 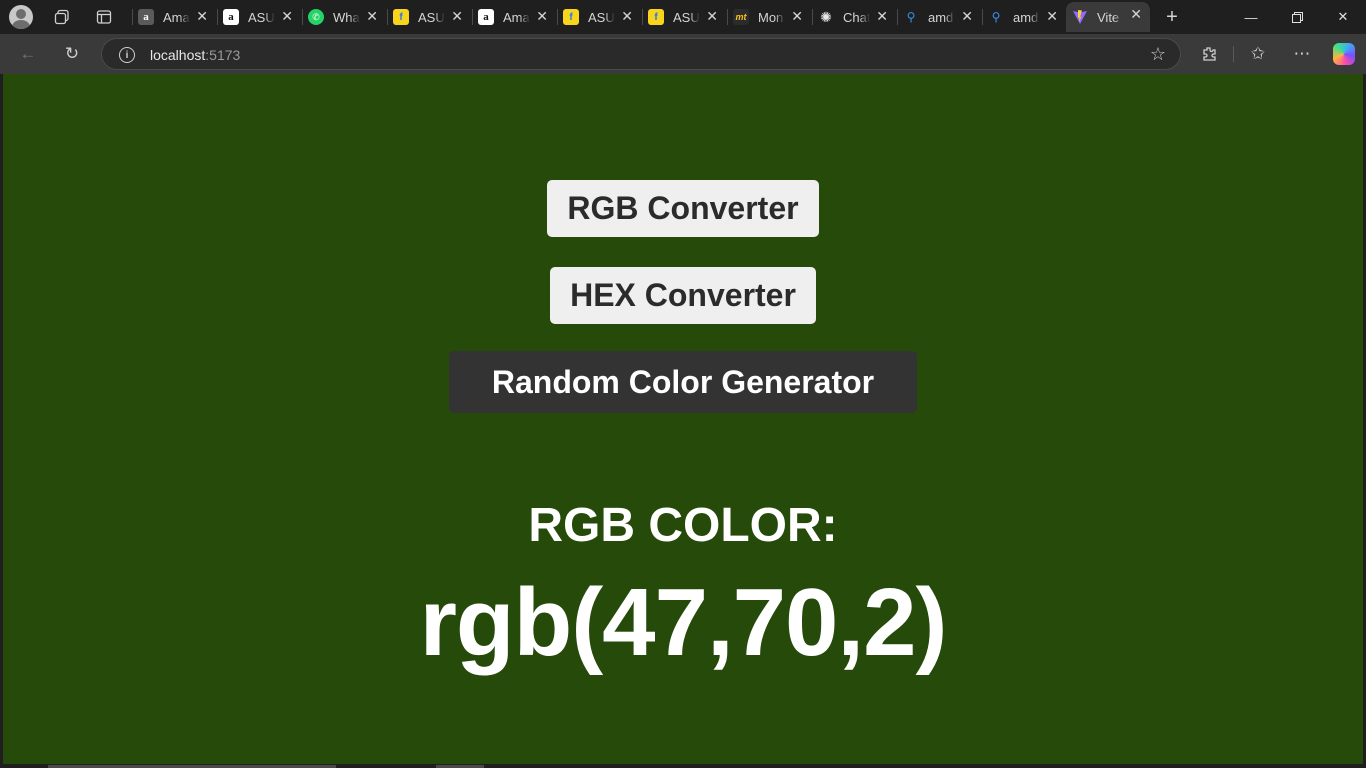 I want to click on chatgpt-icon: ✺, so click(x=826, y=16).